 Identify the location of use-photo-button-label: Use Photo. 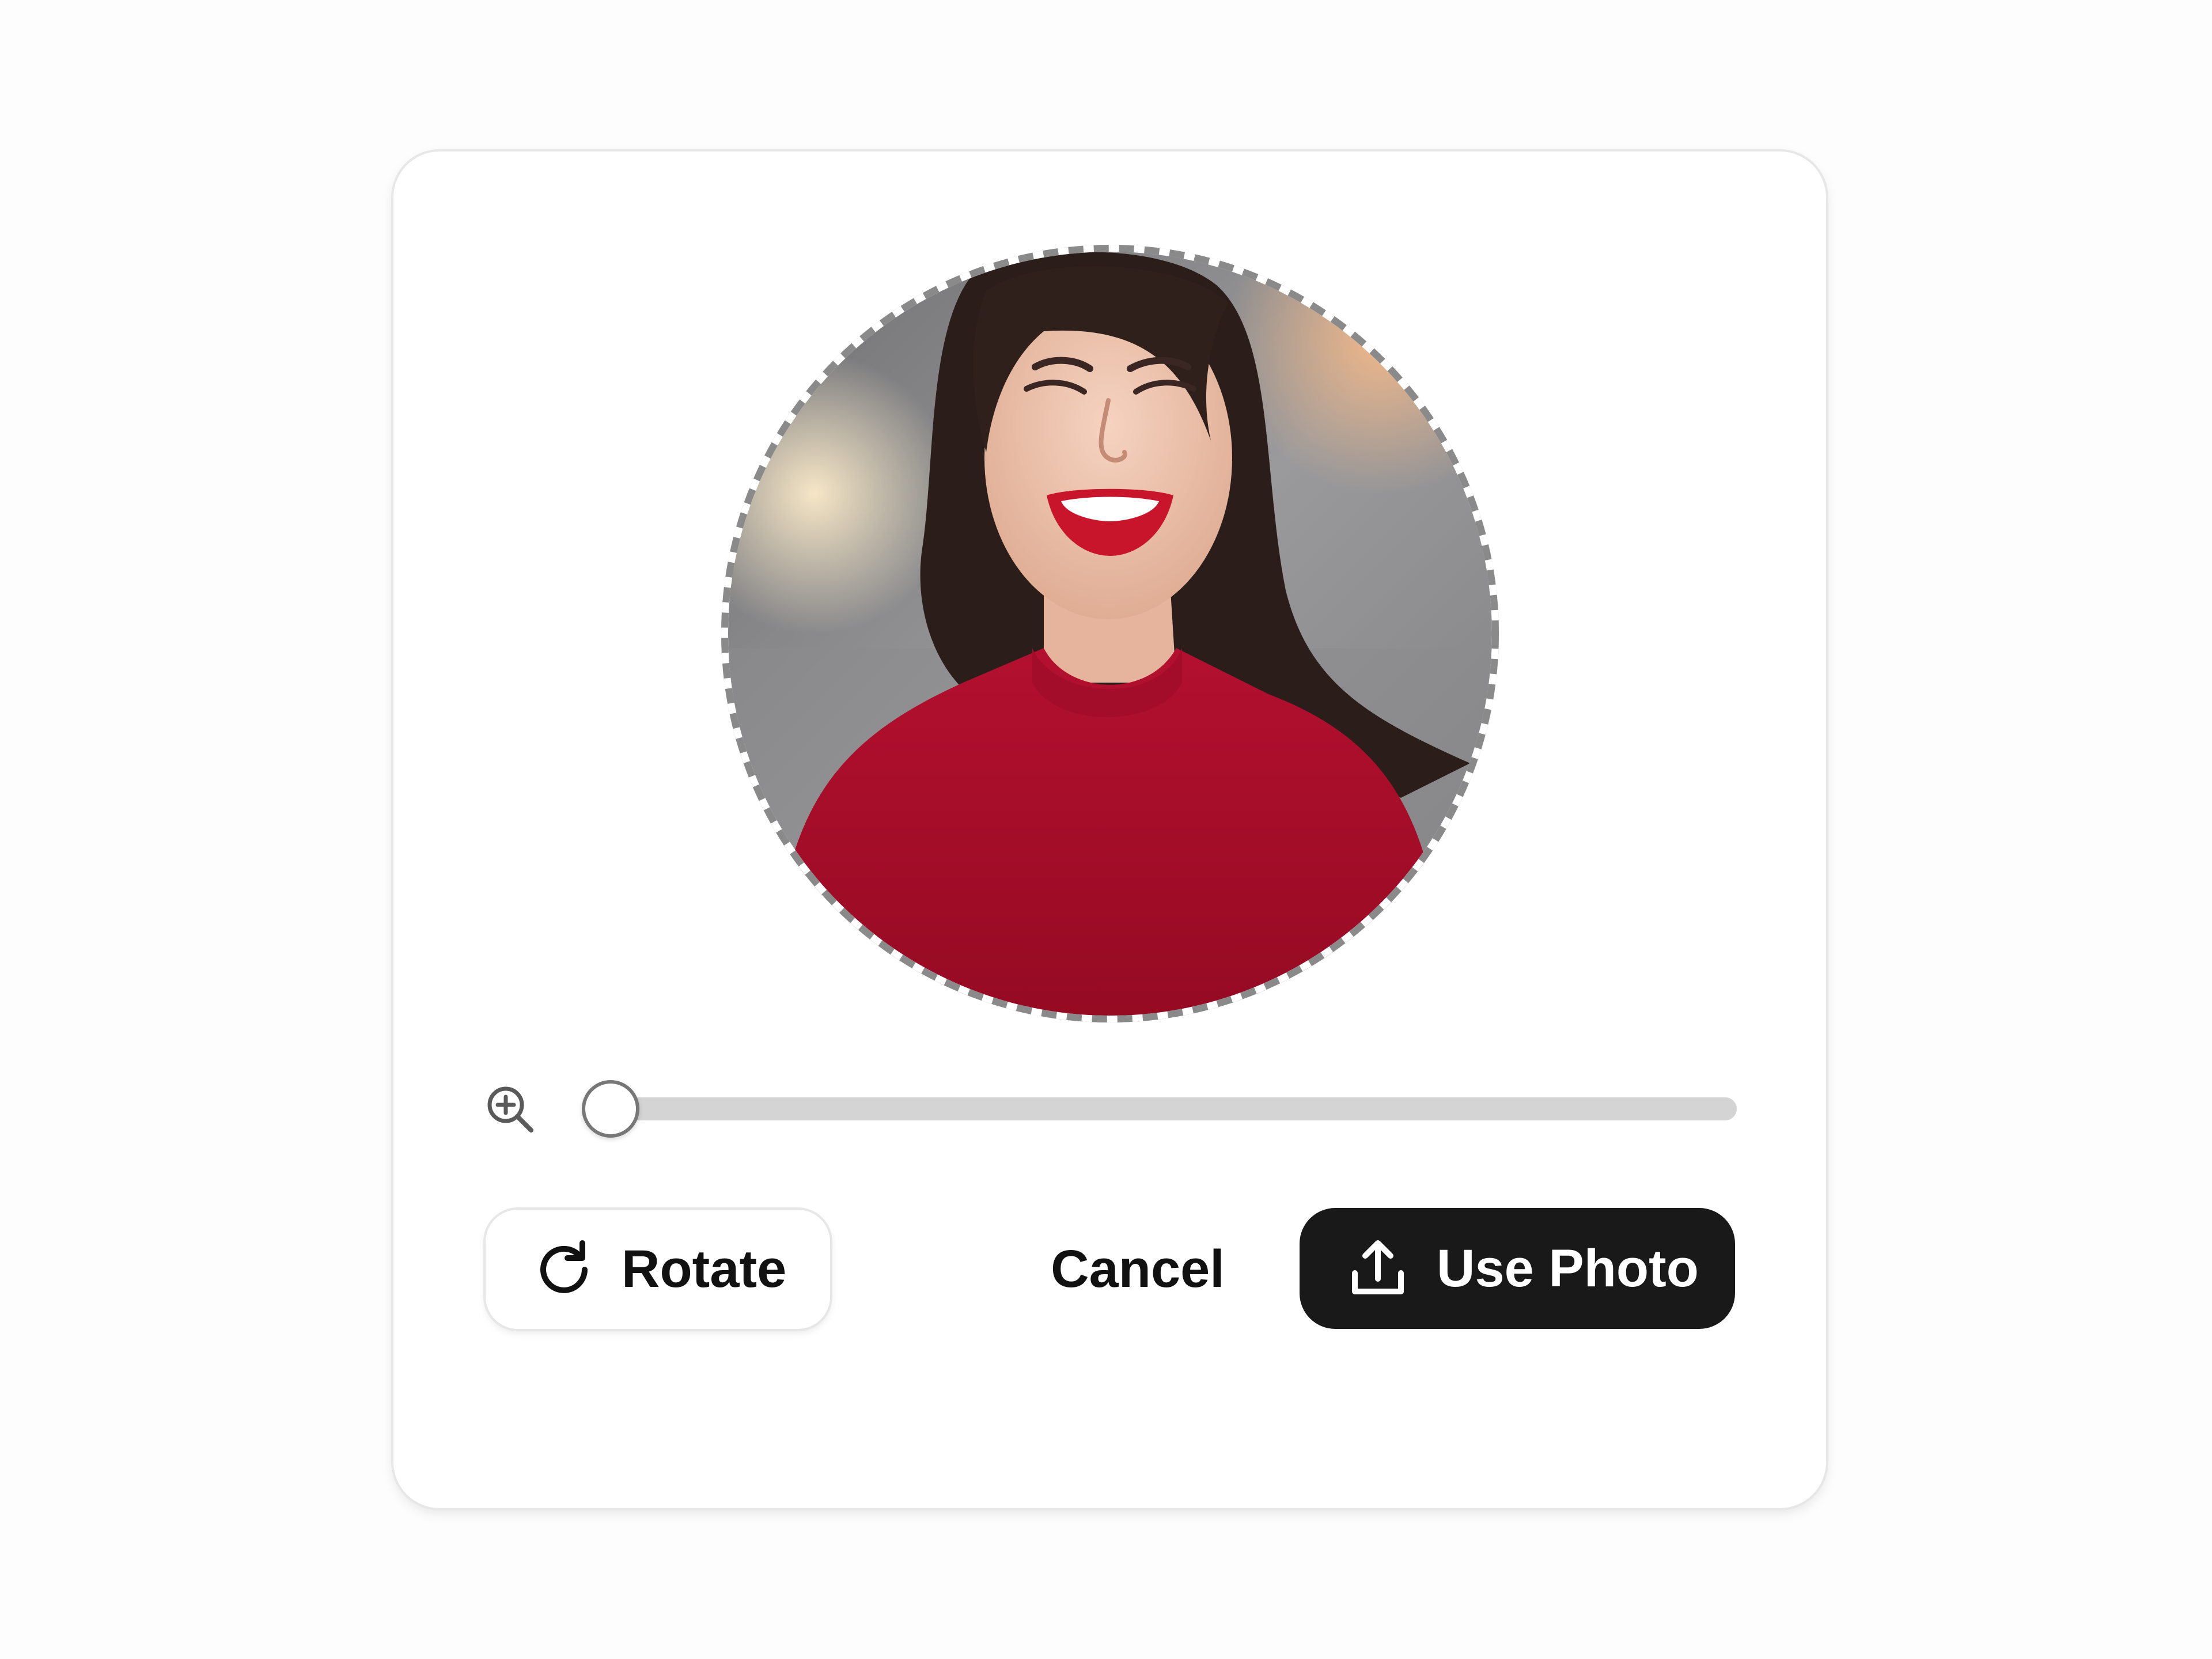
(1568, 1268).